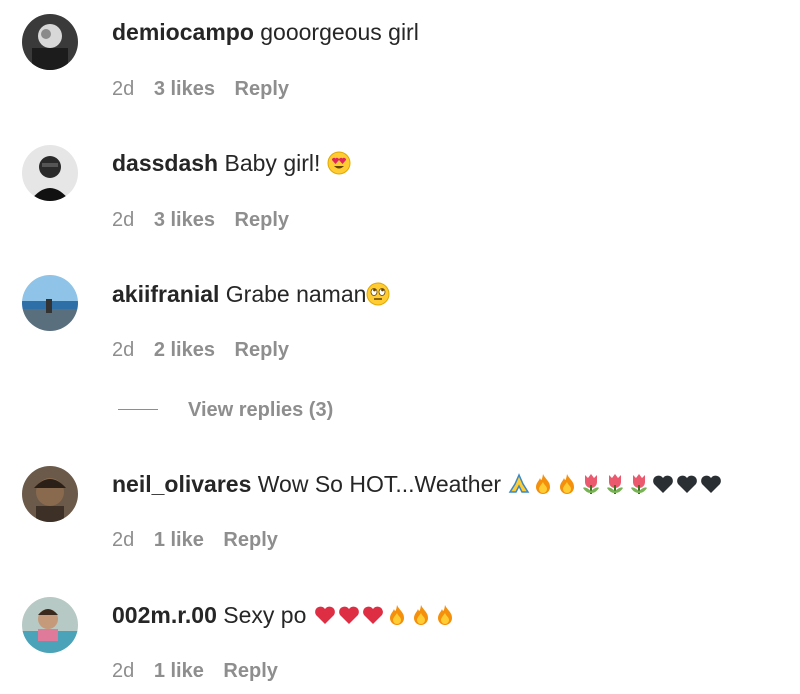  I want to click on comment-text: Baby girl!, so click(272, 163).